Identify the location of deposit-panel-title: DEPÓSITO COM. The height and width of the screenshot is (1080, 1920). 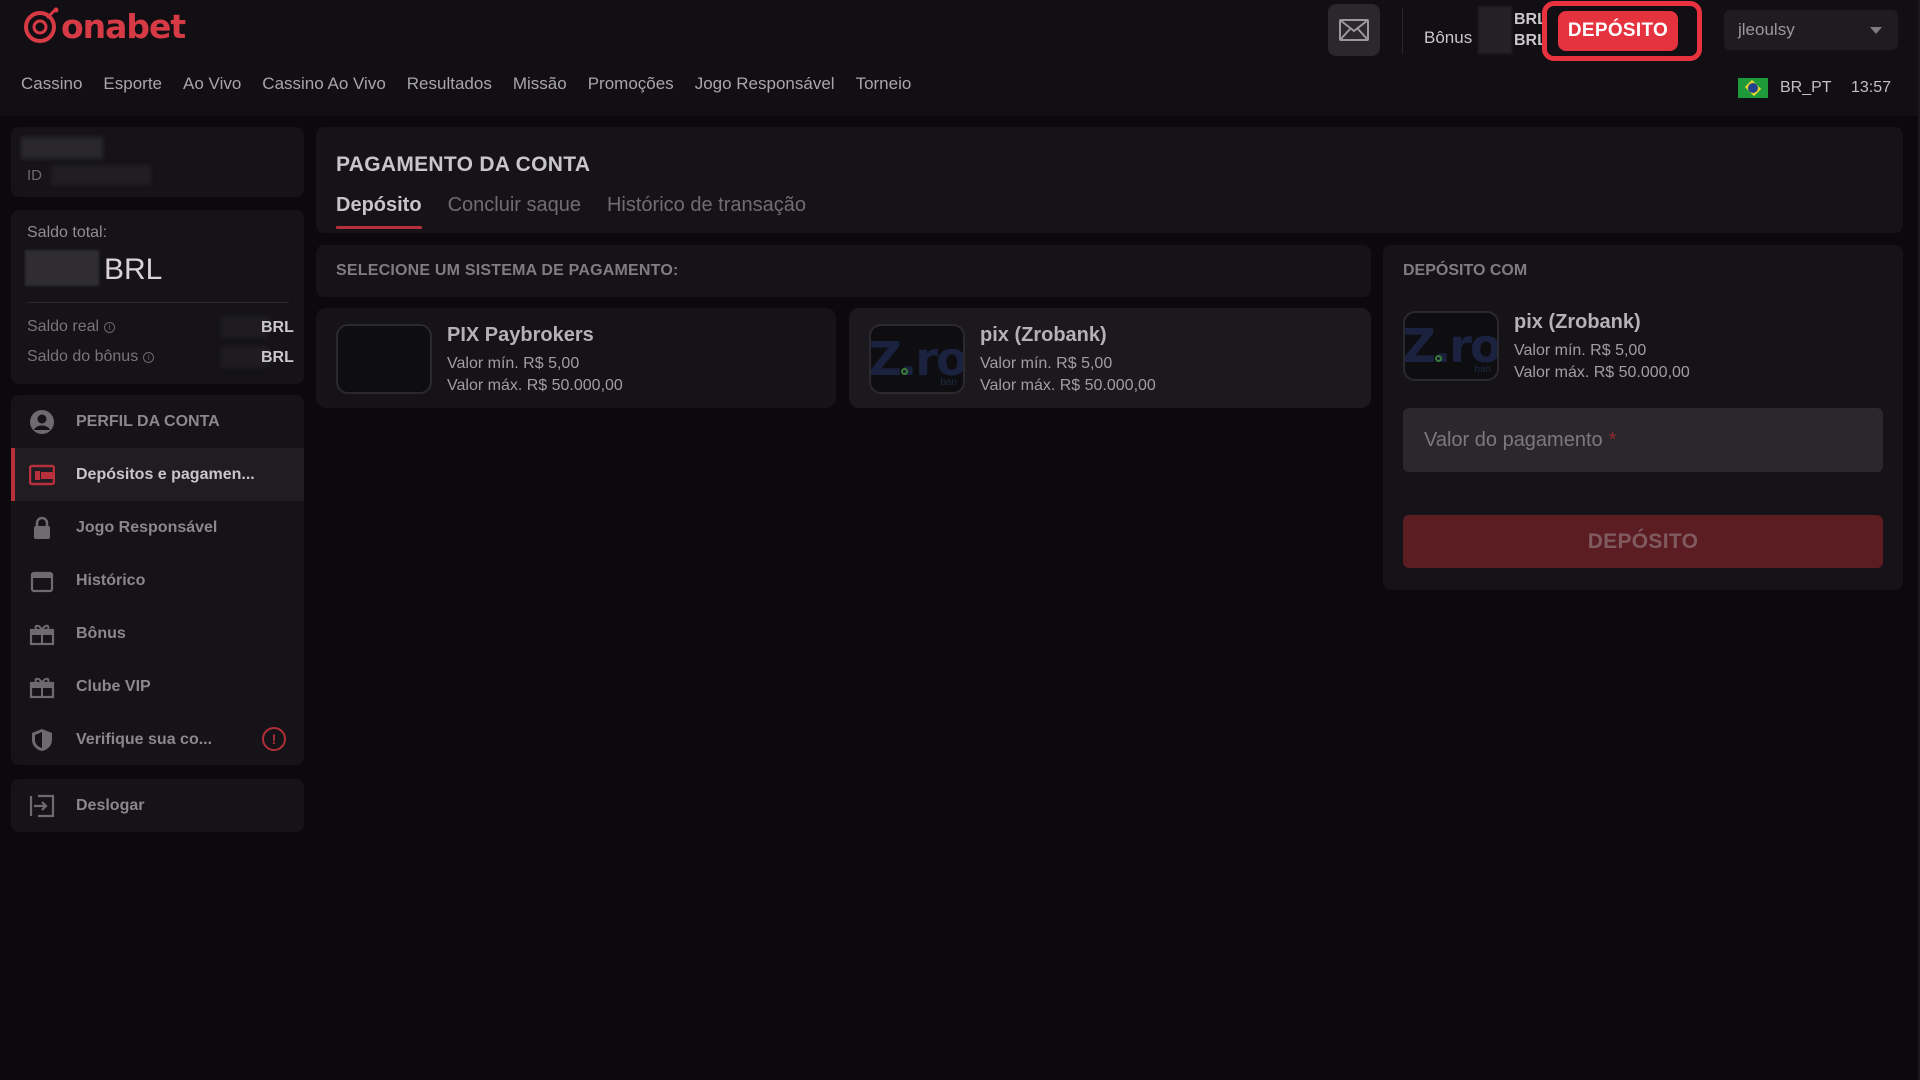
(1465, 270).